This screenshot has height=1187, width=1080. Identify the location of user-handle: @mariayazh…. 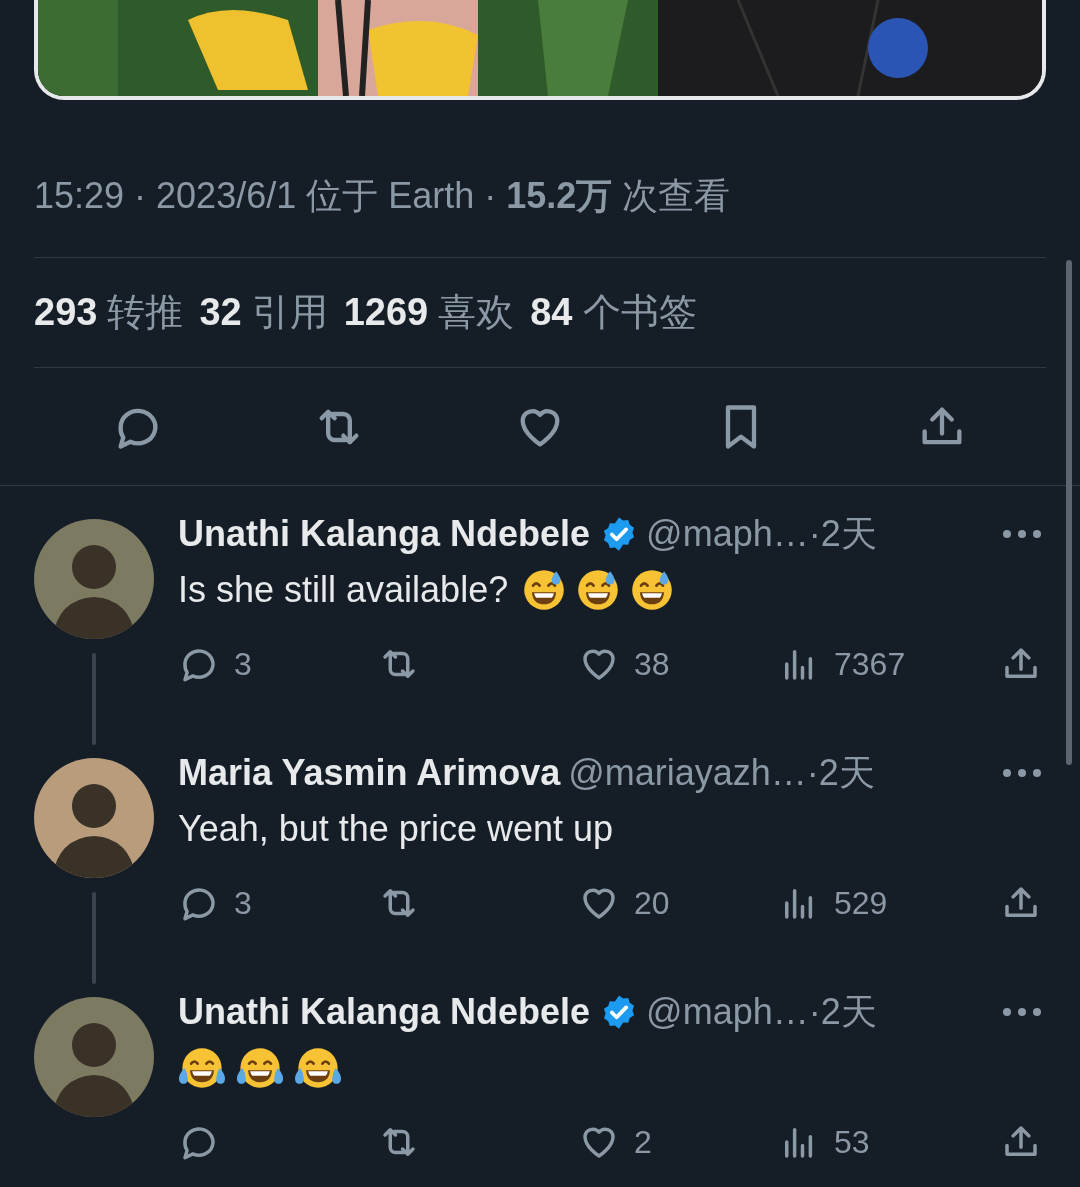
(687, 773).